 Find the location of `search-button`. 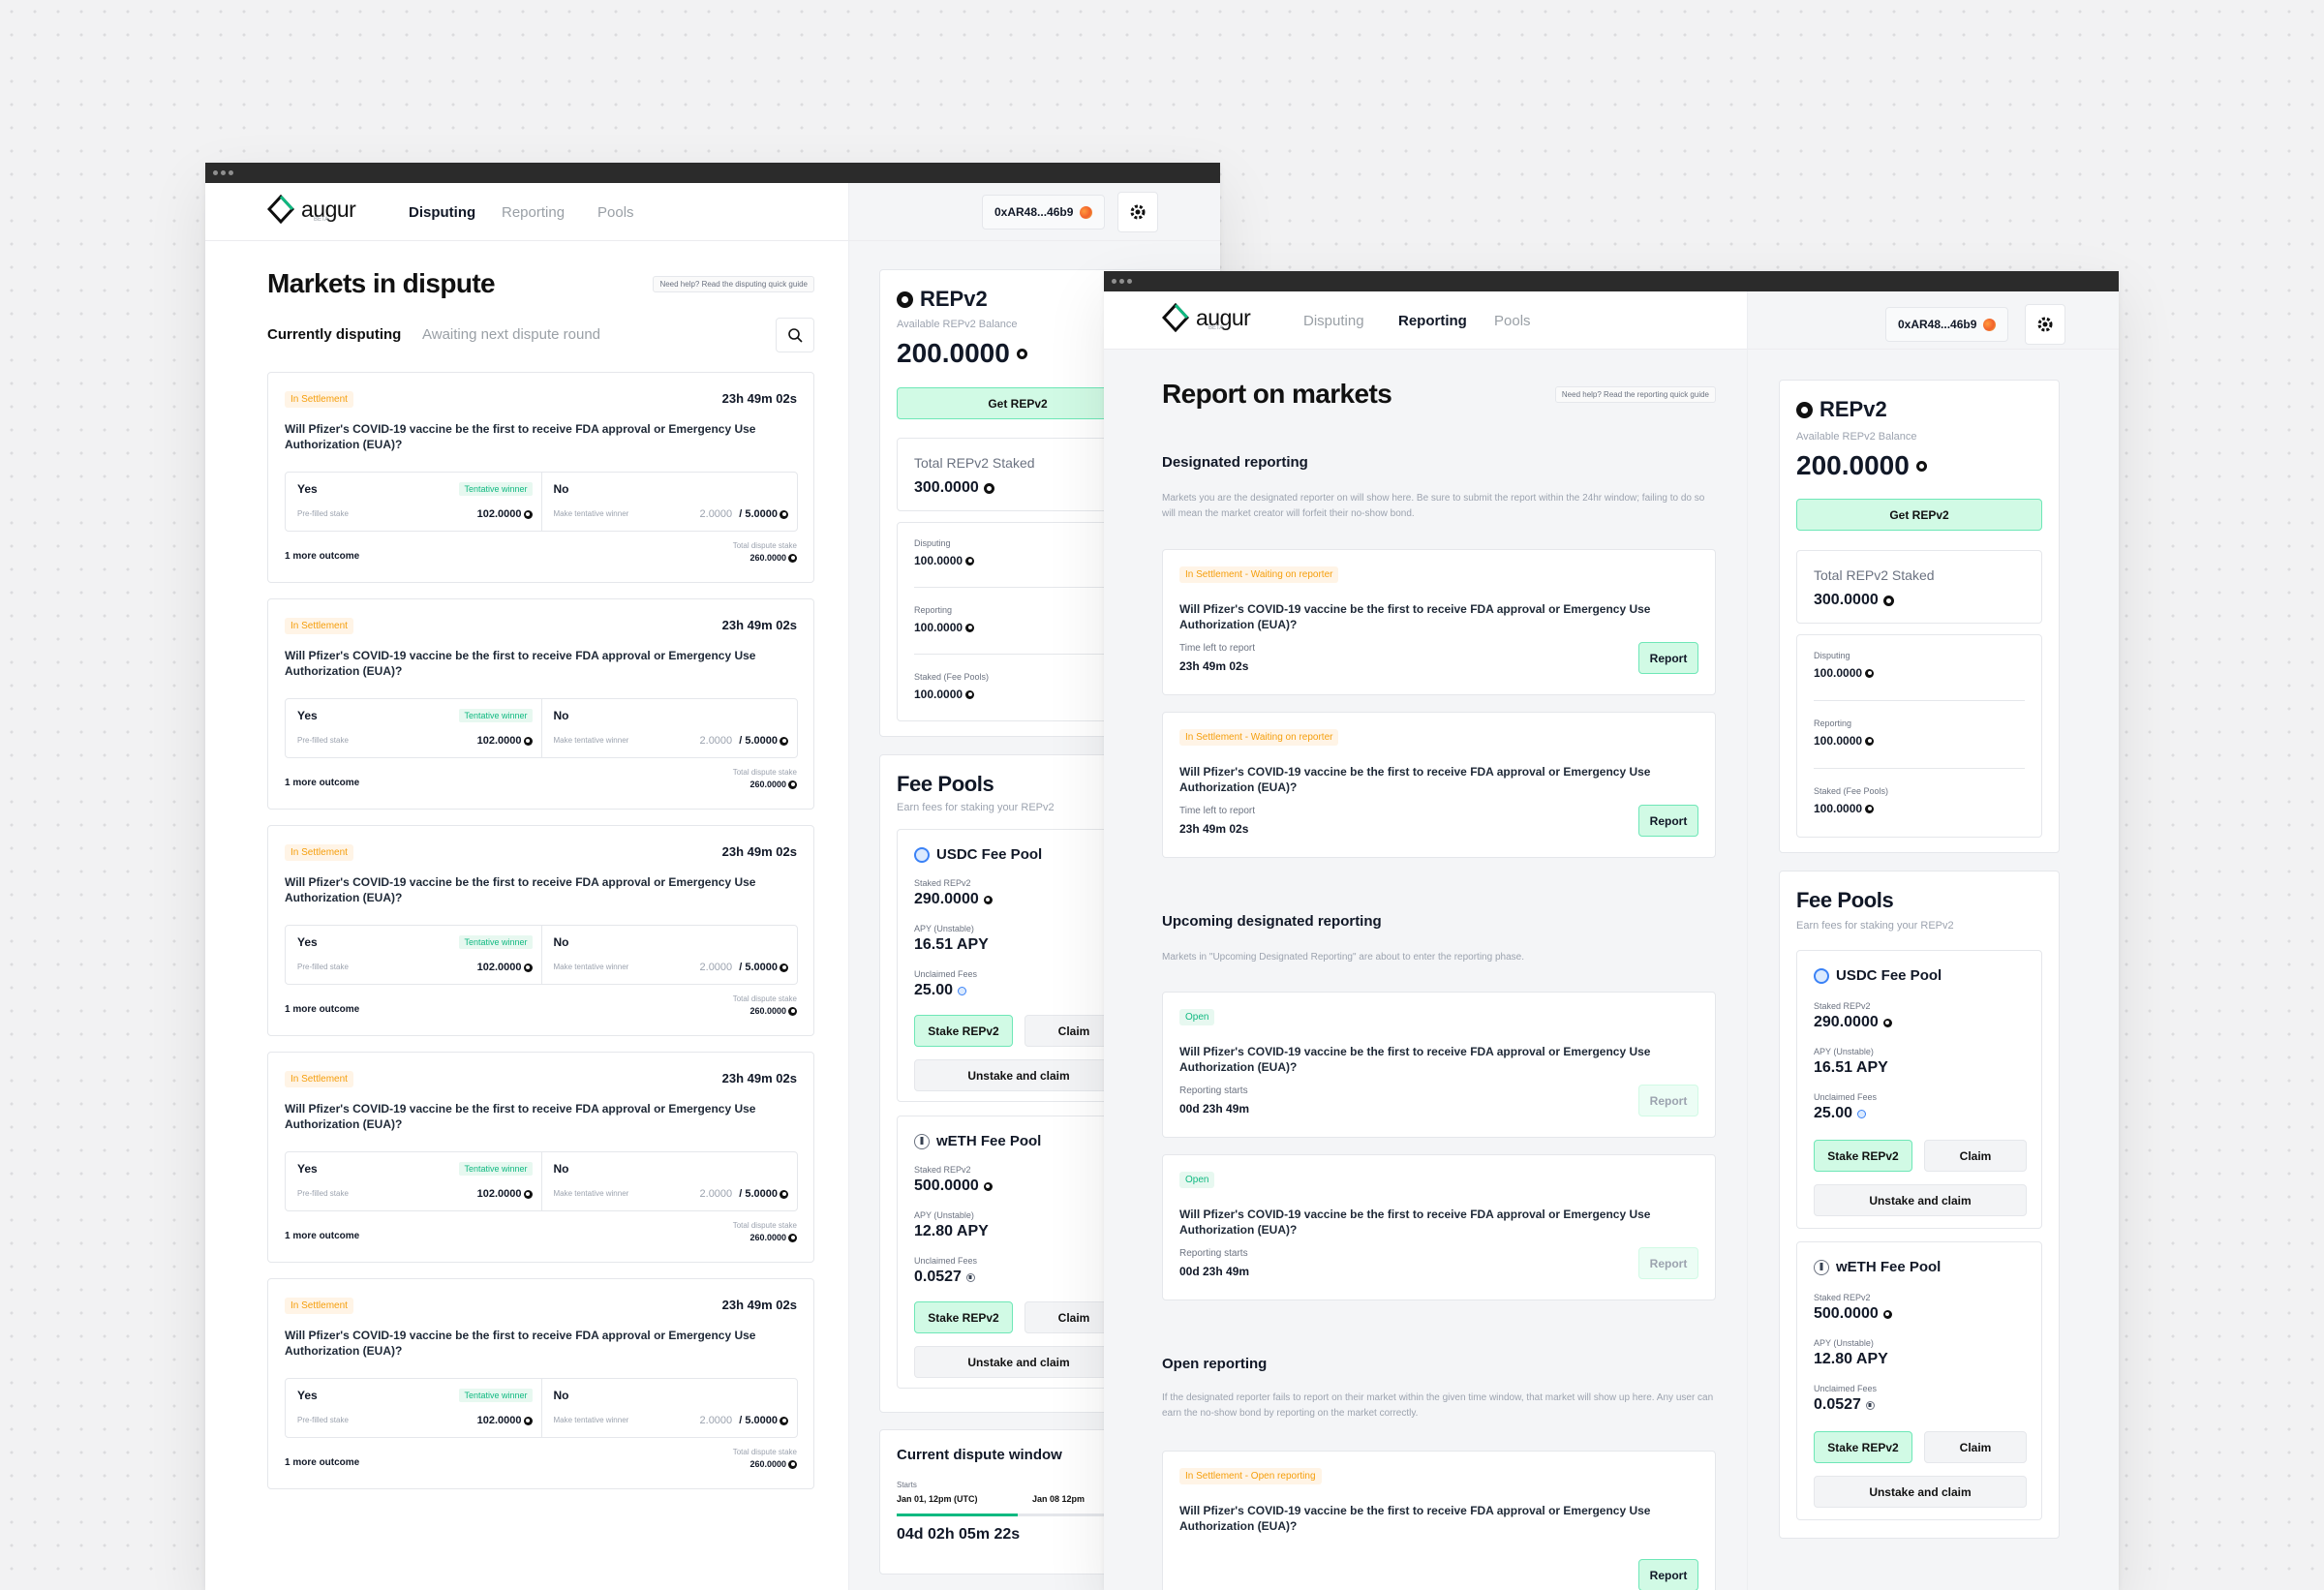

search-button is located at coordinates (795, 335).